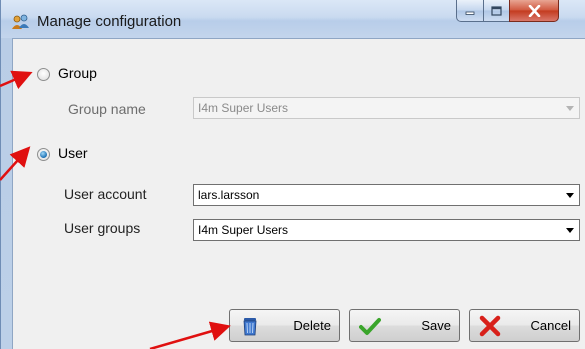 Image resolution: width=585 pixels, height=349 pixels. What do you see at coordinates (250, 327) in the screenshot?
I see `trash-icon` at bounding box center [250, 327].